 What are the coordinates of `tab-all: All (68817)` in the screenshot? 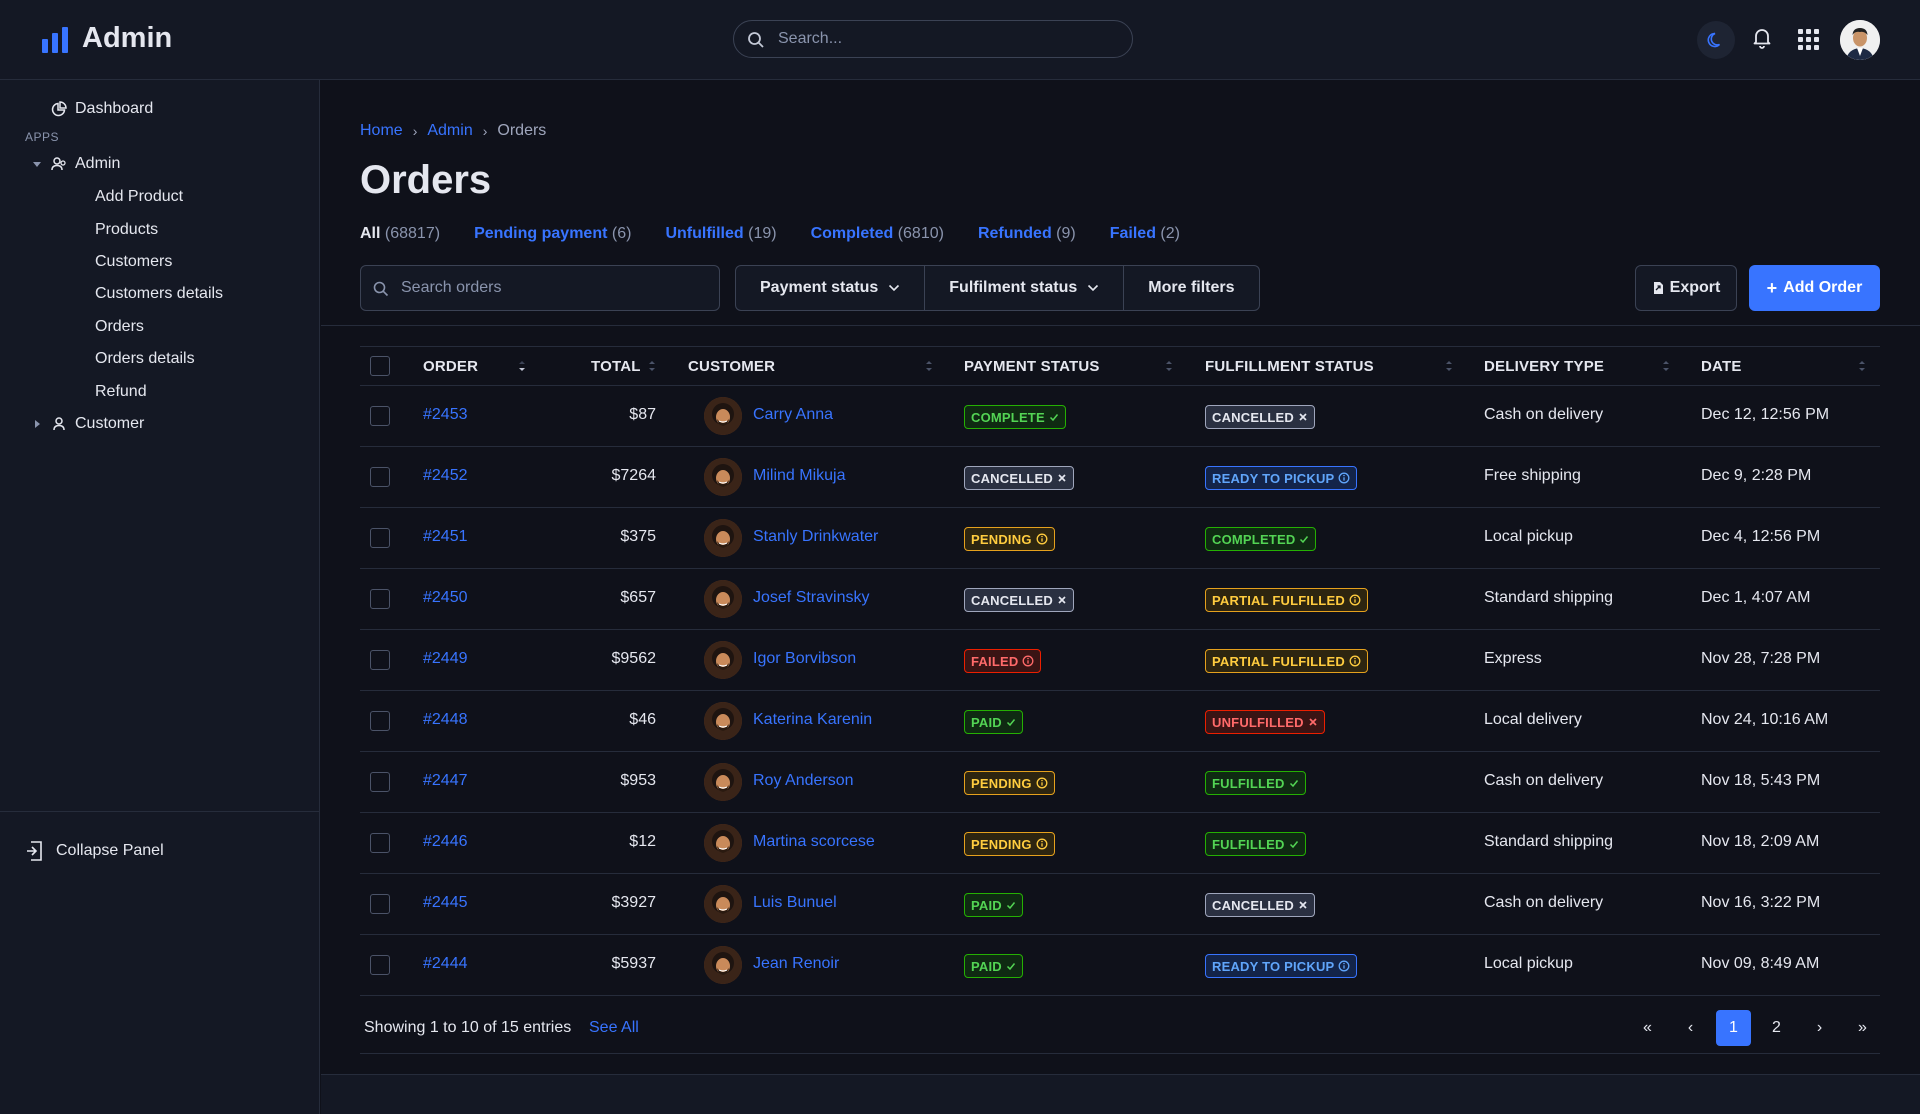 It's located at (400, 234).